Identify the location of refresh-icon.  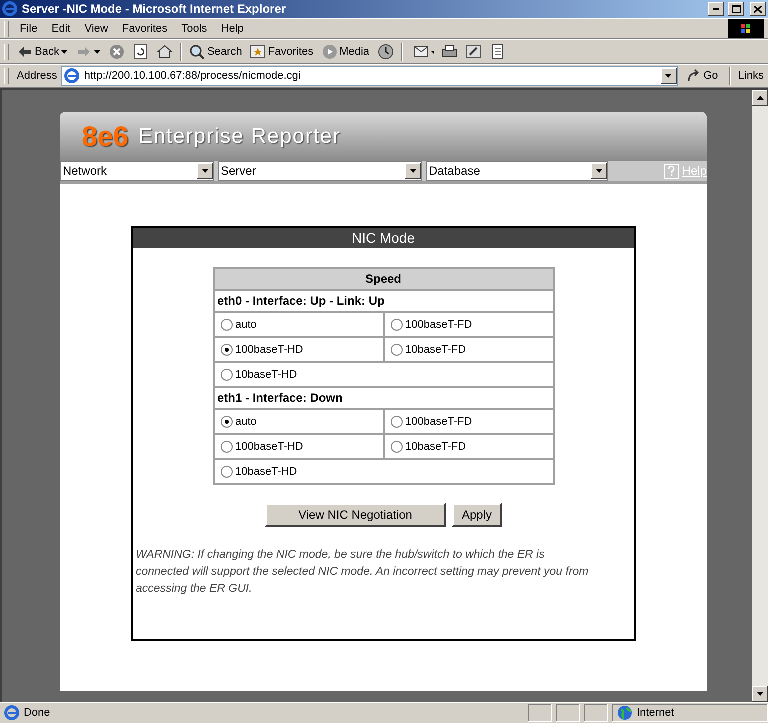
(141, 52).